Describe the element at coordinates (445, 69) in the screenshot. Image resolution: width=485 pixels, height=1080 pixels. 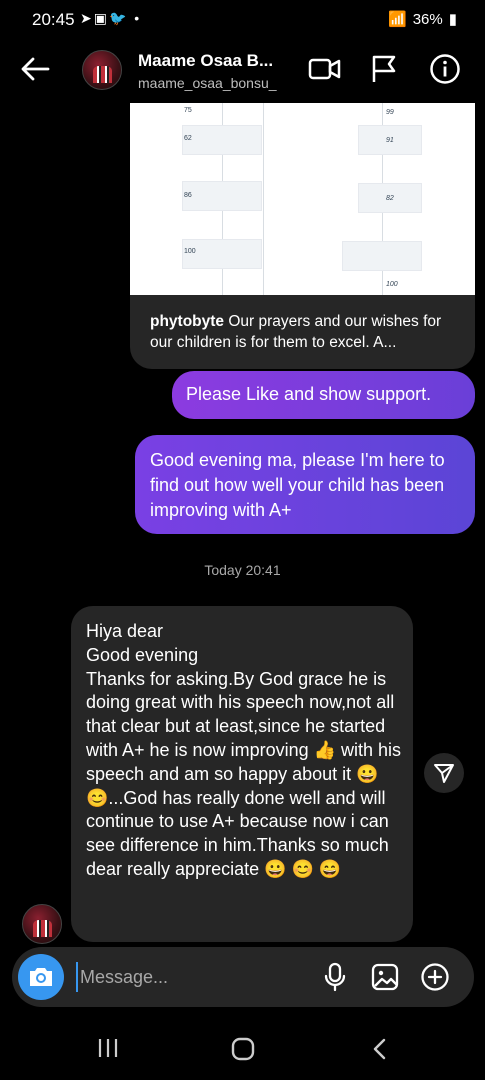
I see `info-icon` at that location.